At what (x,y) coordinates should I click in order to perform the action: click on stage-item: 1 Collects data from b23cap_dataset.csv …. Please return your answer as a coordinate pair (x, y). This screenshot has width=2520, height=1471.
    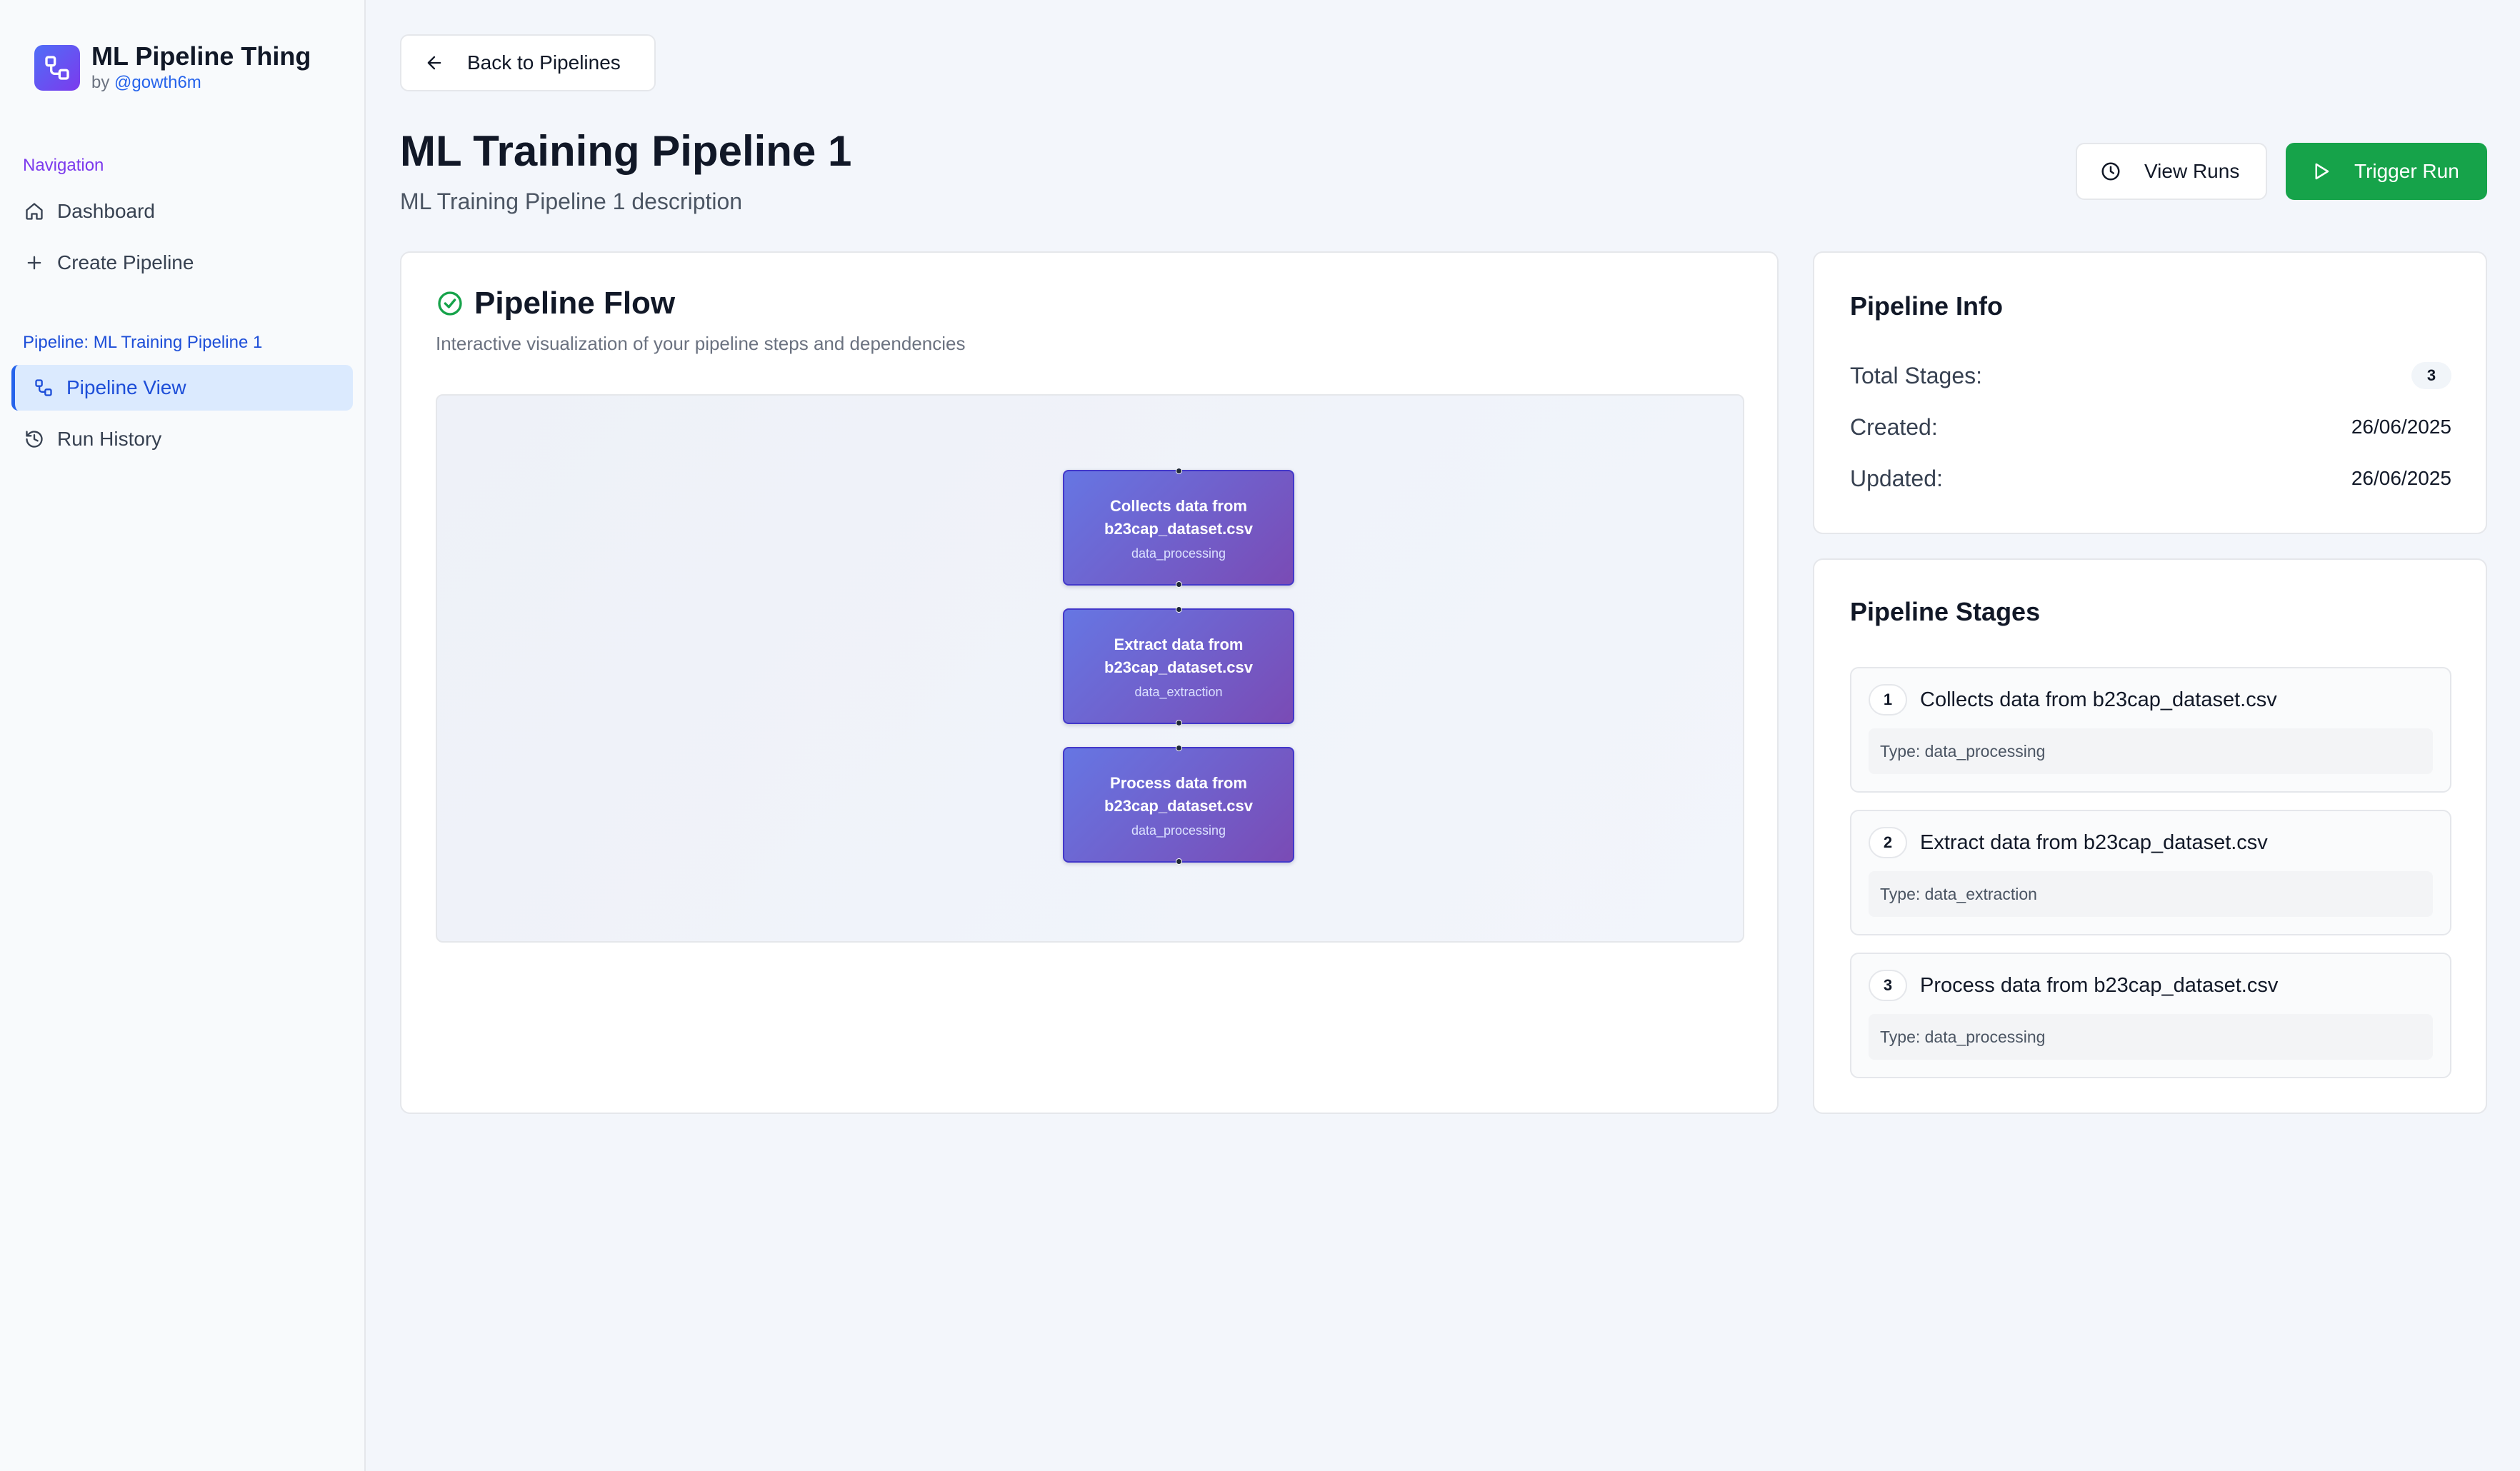
    Looking at the image, I should click on (2150, 730).